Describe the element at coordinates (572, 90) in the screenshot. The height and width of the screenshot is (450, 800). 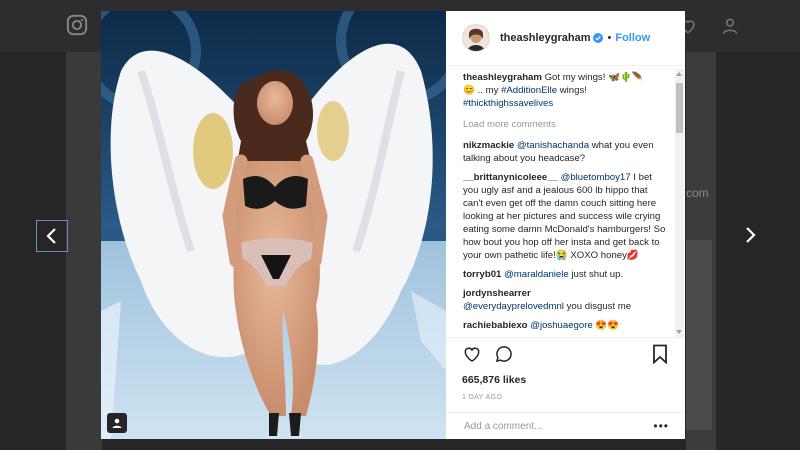
I see `caption-text: wings!` at that location.